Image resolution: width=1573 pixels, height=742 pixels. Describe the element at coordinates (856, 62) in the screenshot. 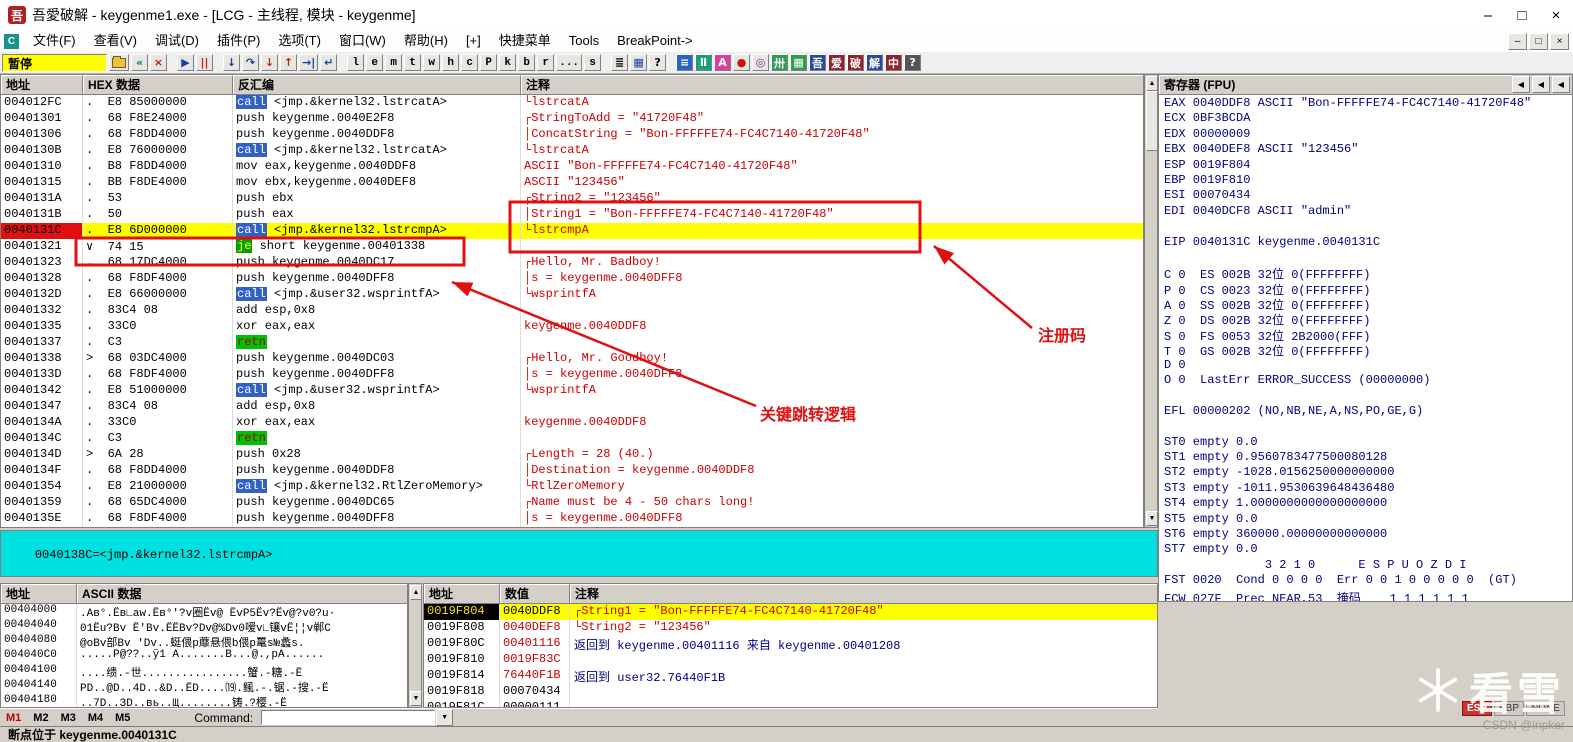

I see `plugin-button-10: 破` at that location.